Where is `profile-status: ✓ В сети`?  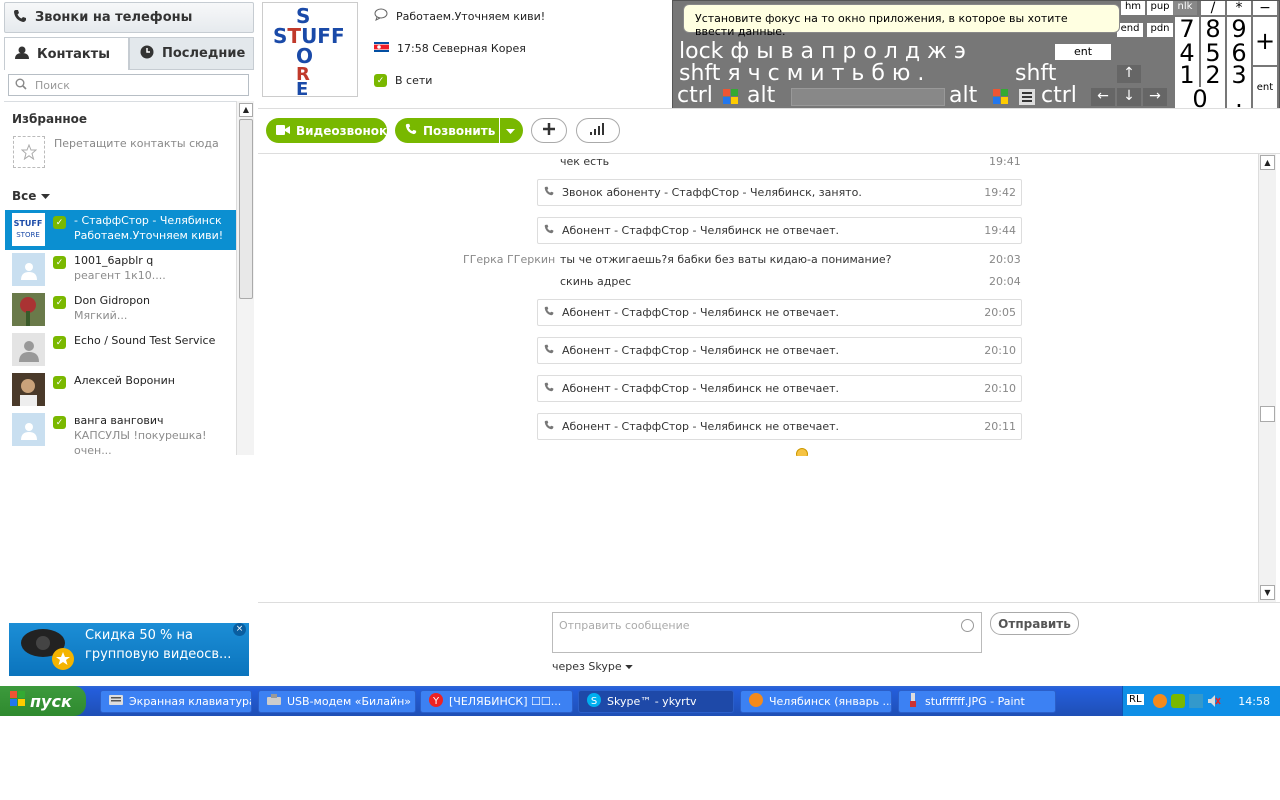 profile-status: ✓ В сети is located at coordinates (403, 80).